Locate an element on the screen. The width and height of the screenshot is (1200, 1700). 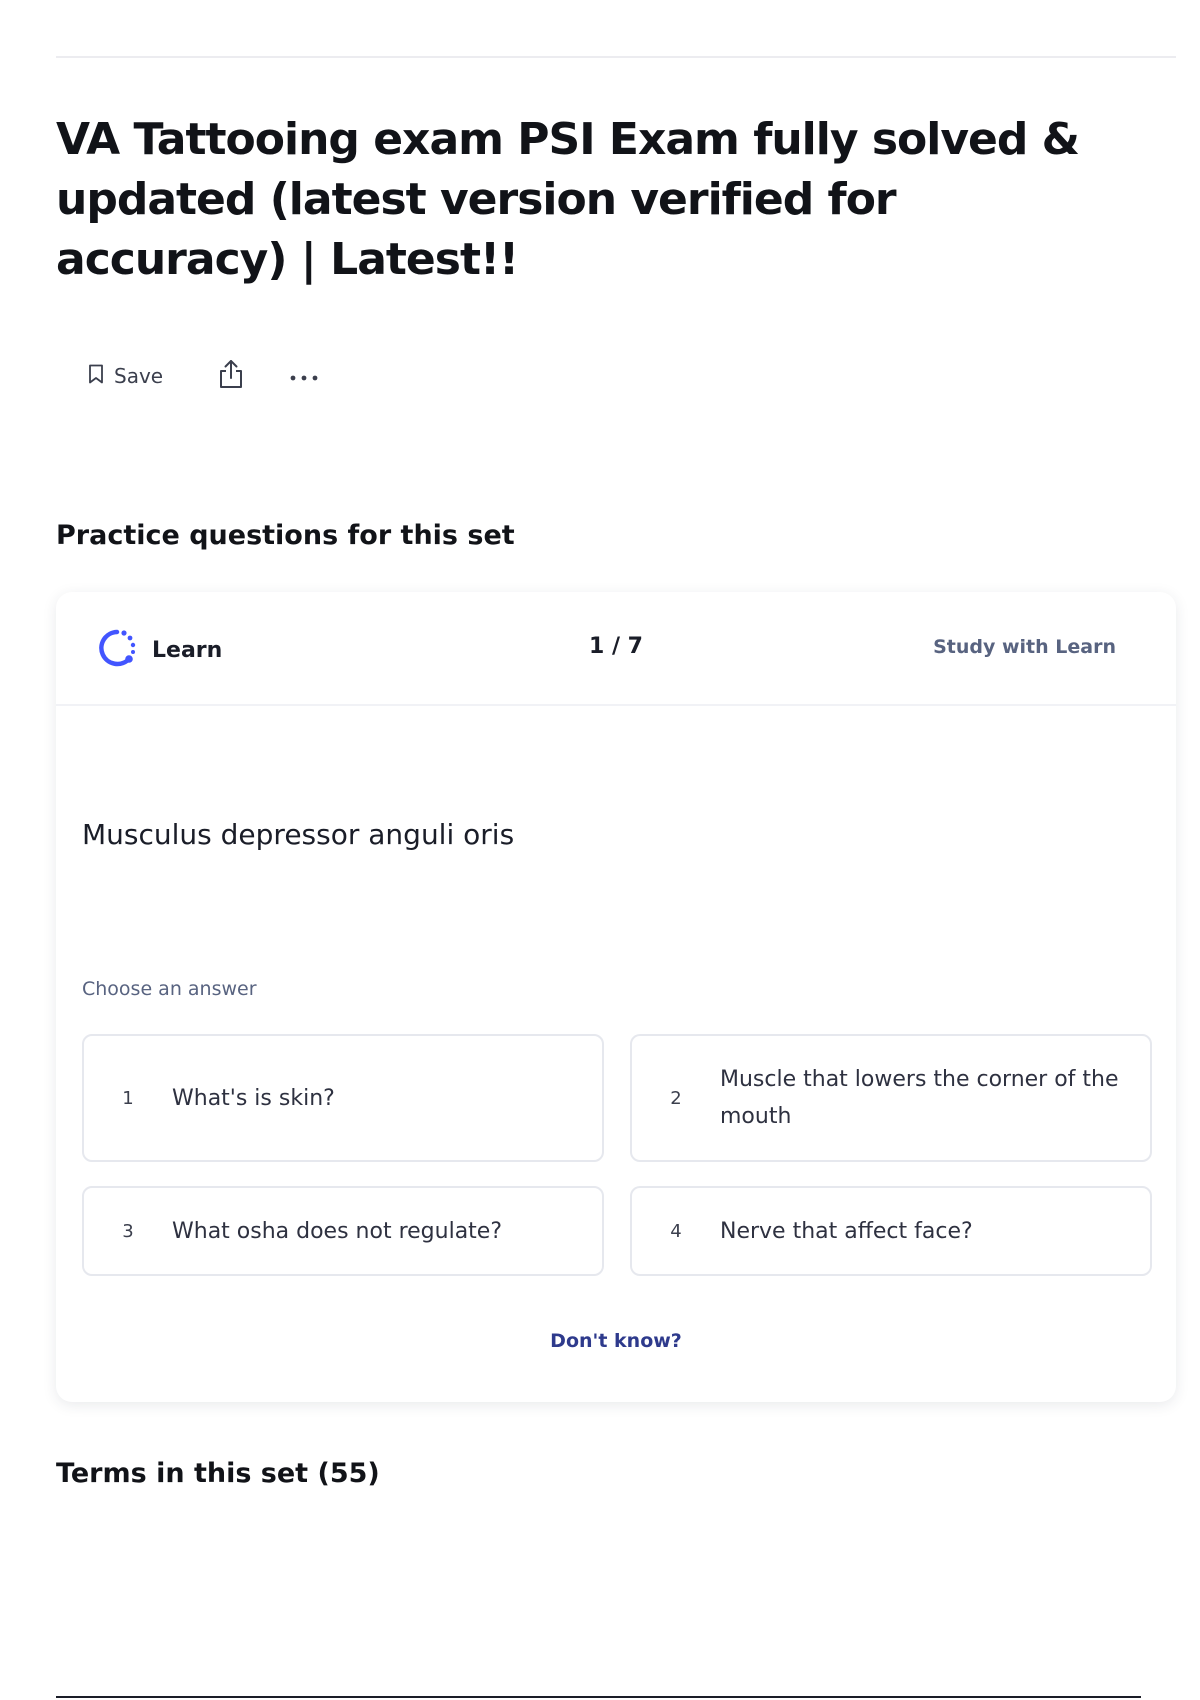
question-progress: 1 / 7 is located at coordinates (616, 646).